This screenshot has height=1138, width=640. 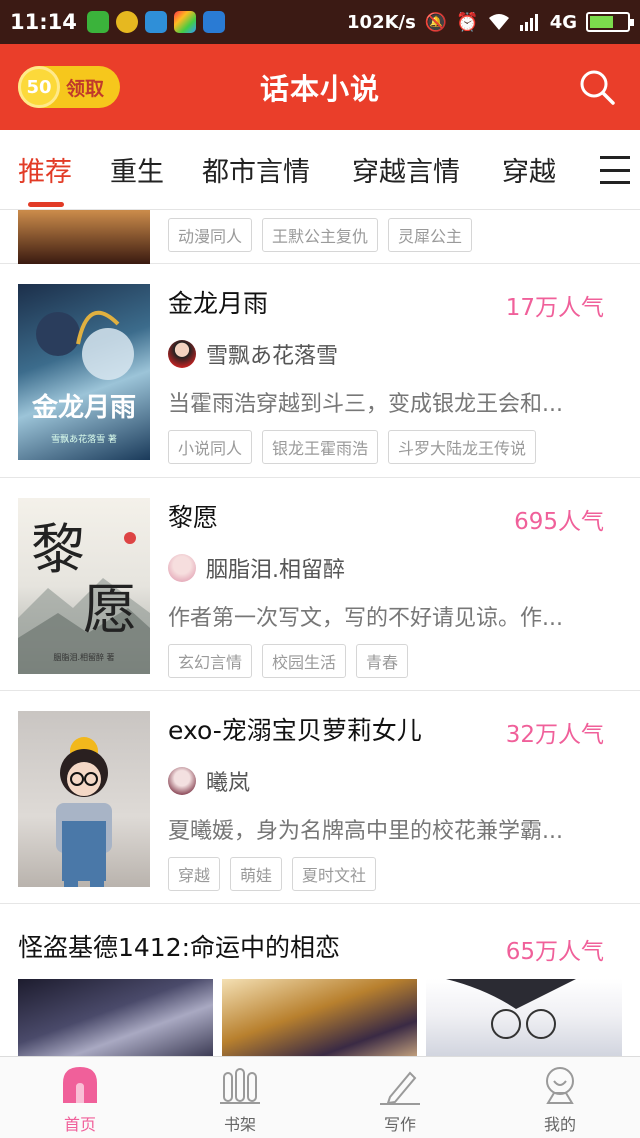 What do you see at coordinates (554, 735) in the screenshot?
I see `popularity: 32万人气` at bounding box center [554, 735].